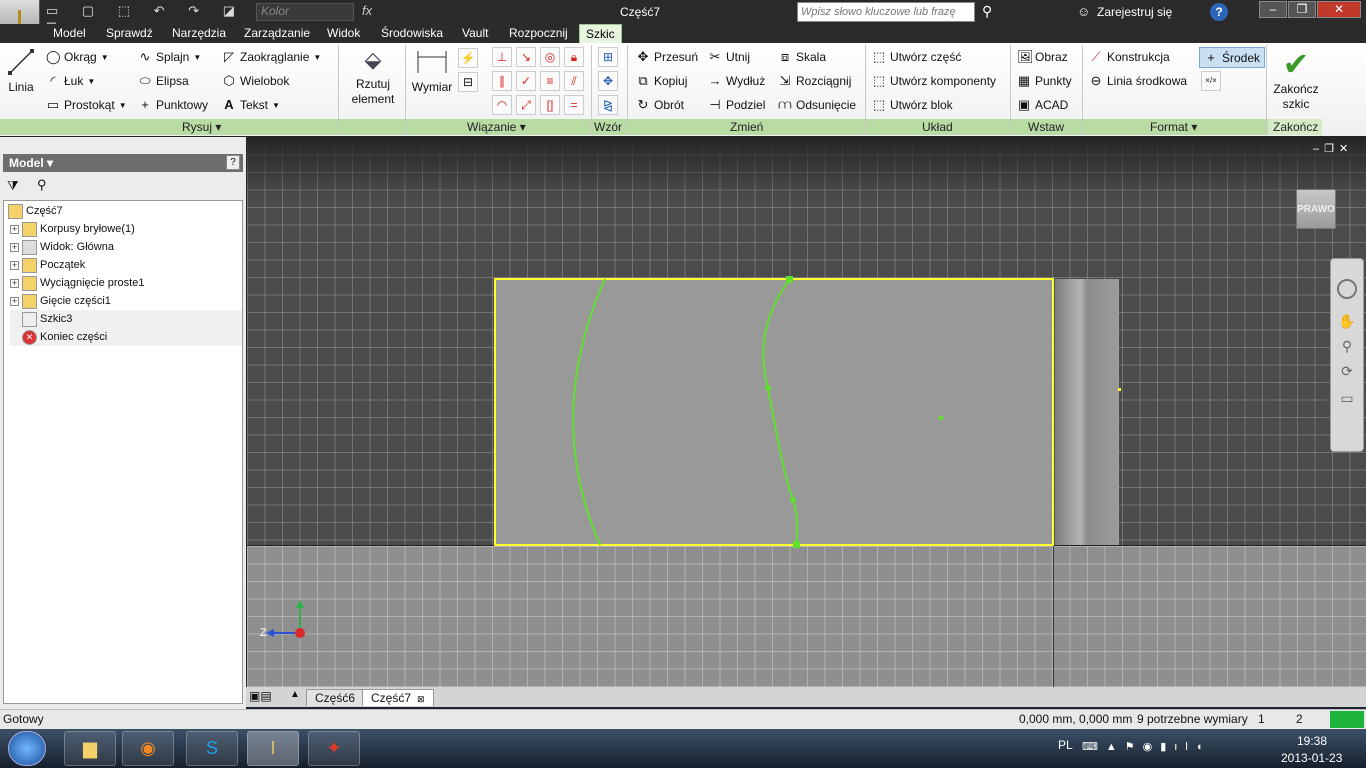 The width and height of the screenshot is (1366, 768). What do you see at coordinates (941, 418) in the screenshot?
I see `sketch-point` at bounding box center [941, 418].